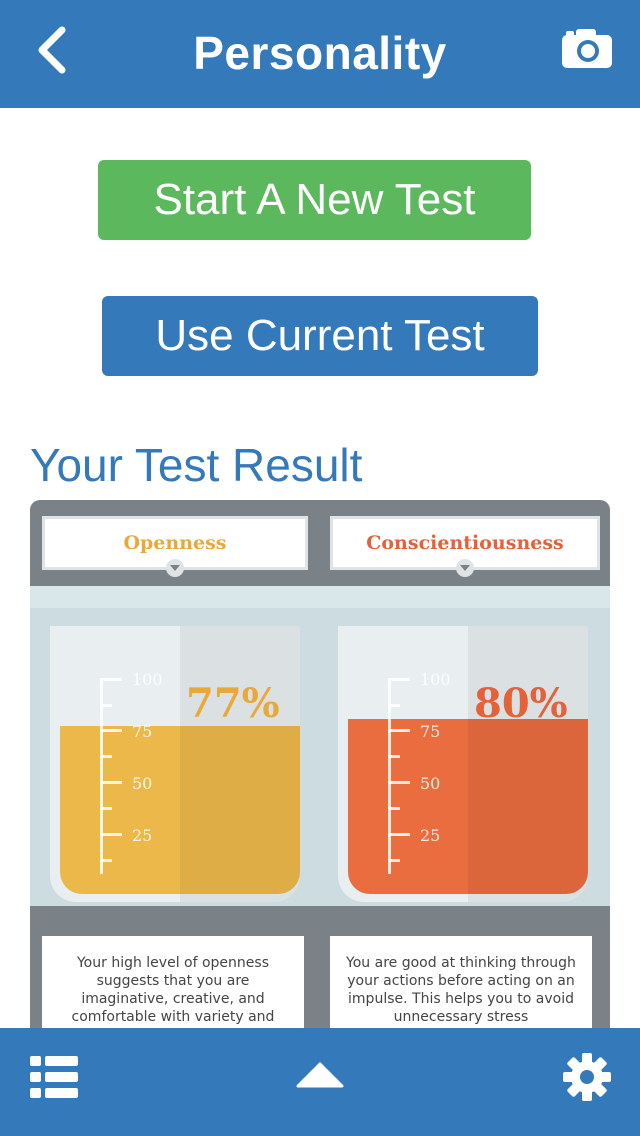  I want to click on camera-button, so click(587, 48).